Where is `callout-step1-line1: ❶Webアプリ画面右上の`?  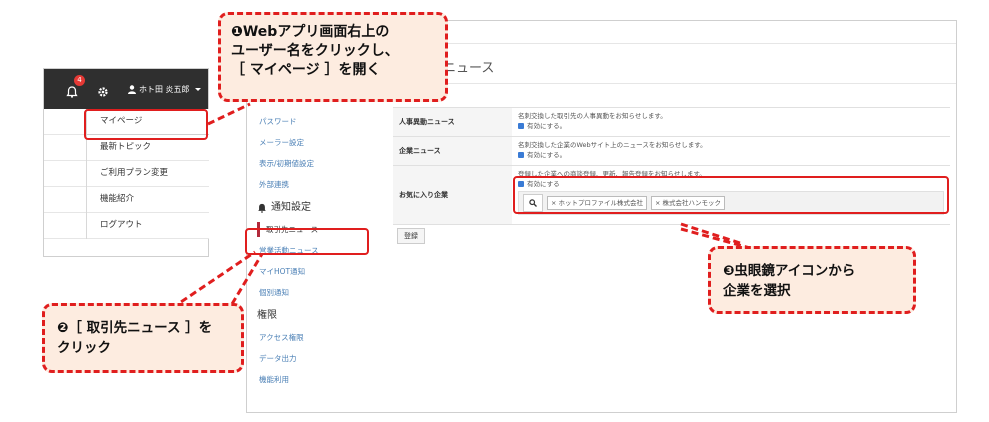 callout-step1-line1: ❶Webアプリ画面右上の is located at coordinates (310, 32).